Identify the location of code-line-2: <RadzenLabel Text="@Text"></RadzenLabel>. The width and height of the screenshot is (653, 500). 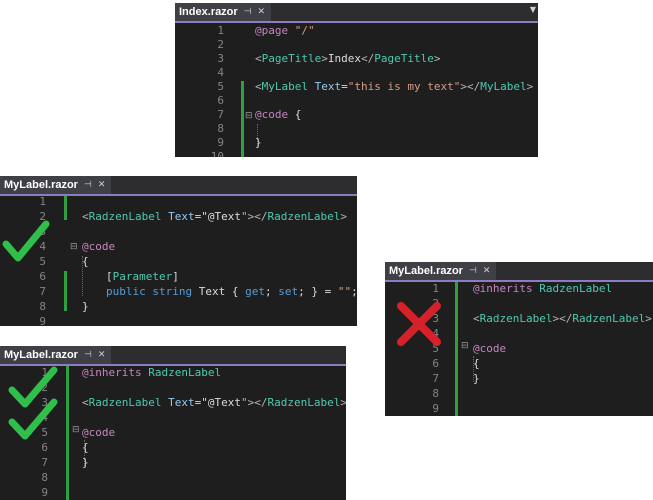
(214, 216).